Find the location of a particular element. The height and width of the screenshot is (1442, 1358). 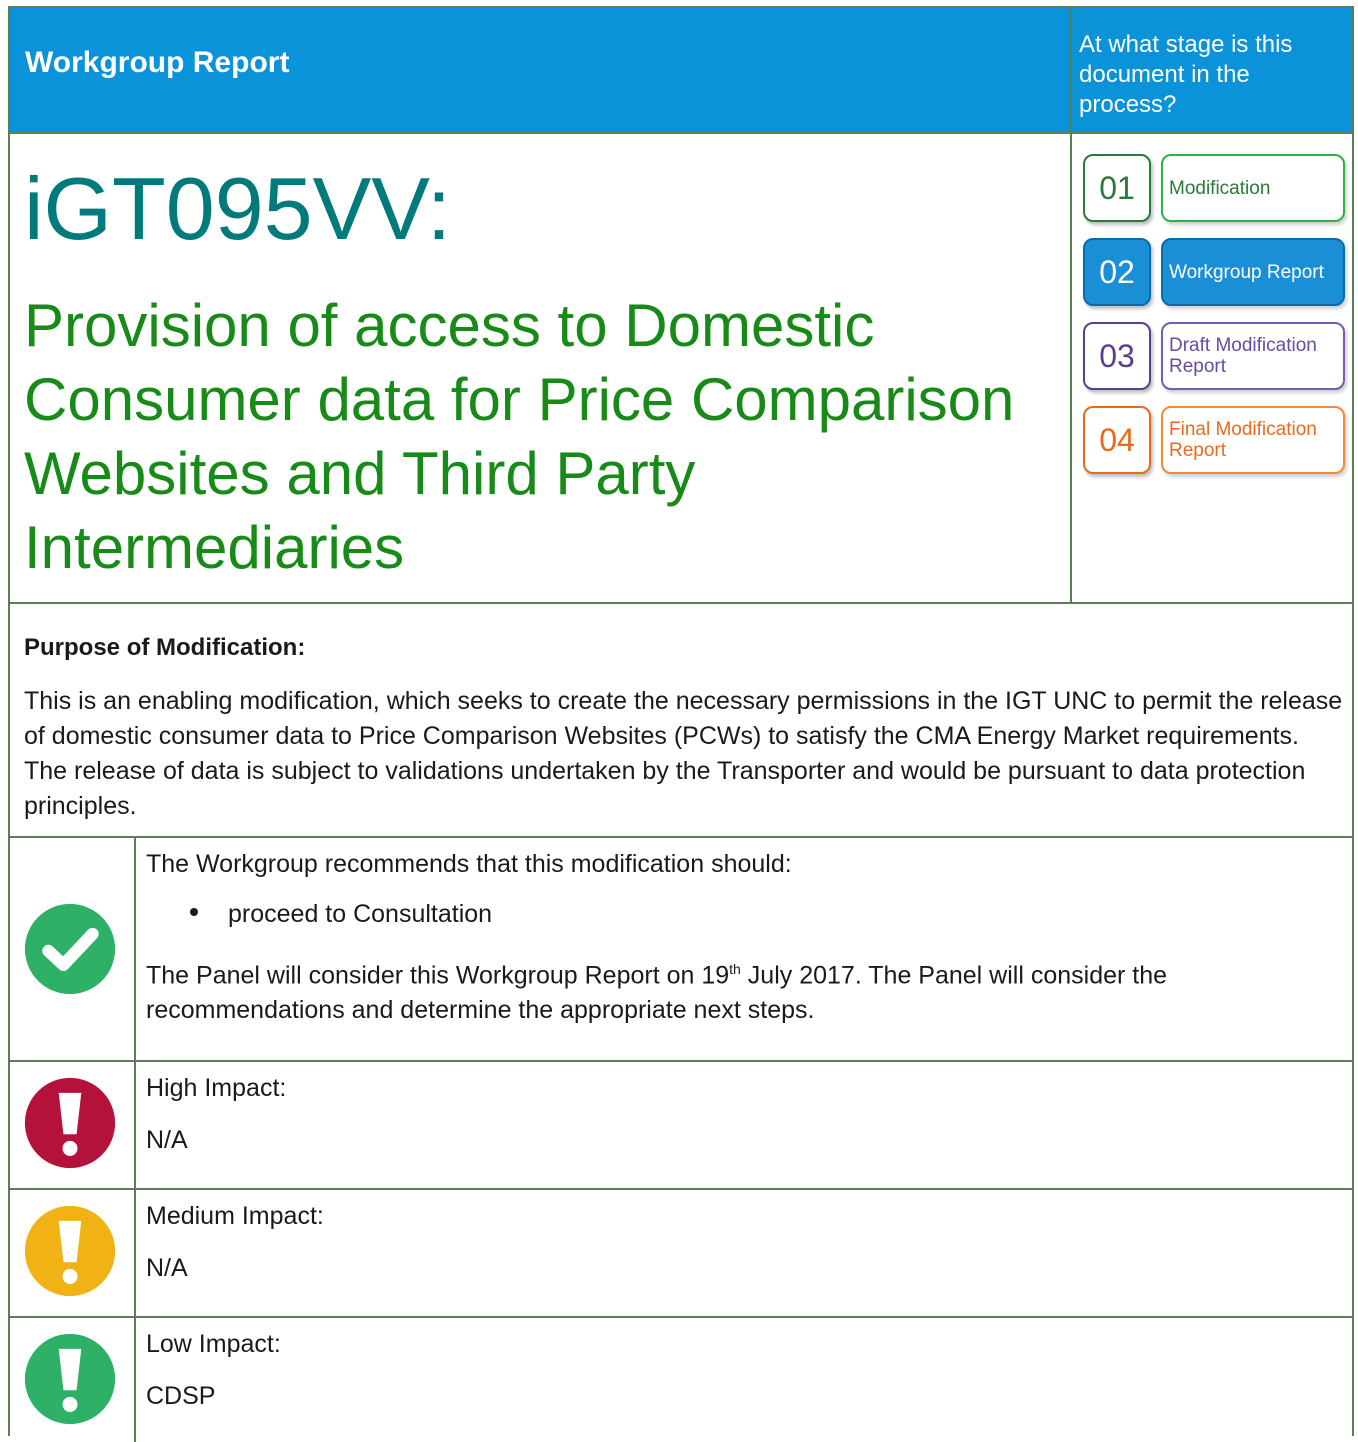

low-impact-value: CDSP is located at coordinates (181, 1396).